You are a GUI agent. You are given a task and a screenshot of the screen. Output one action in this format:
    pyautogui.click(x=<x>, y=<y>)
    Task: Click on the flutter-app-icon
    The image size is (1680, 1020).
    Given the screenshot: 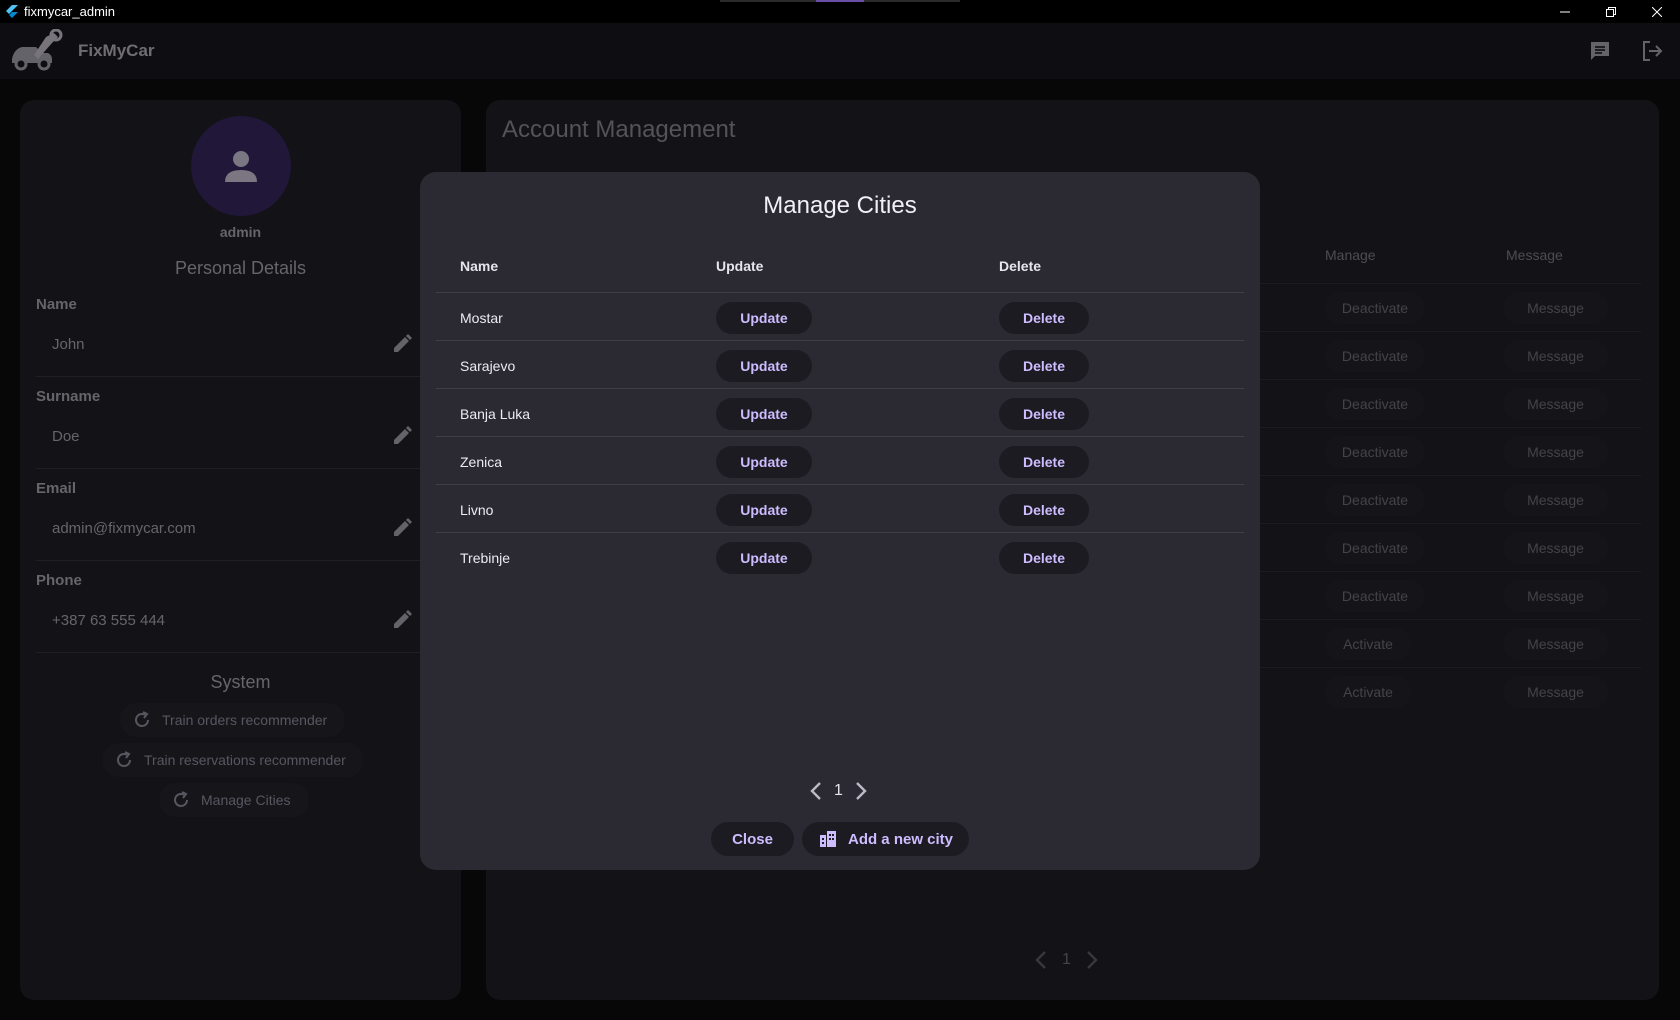 What is the action you would take?
    pyautogui.click(x=12, y=11)
    